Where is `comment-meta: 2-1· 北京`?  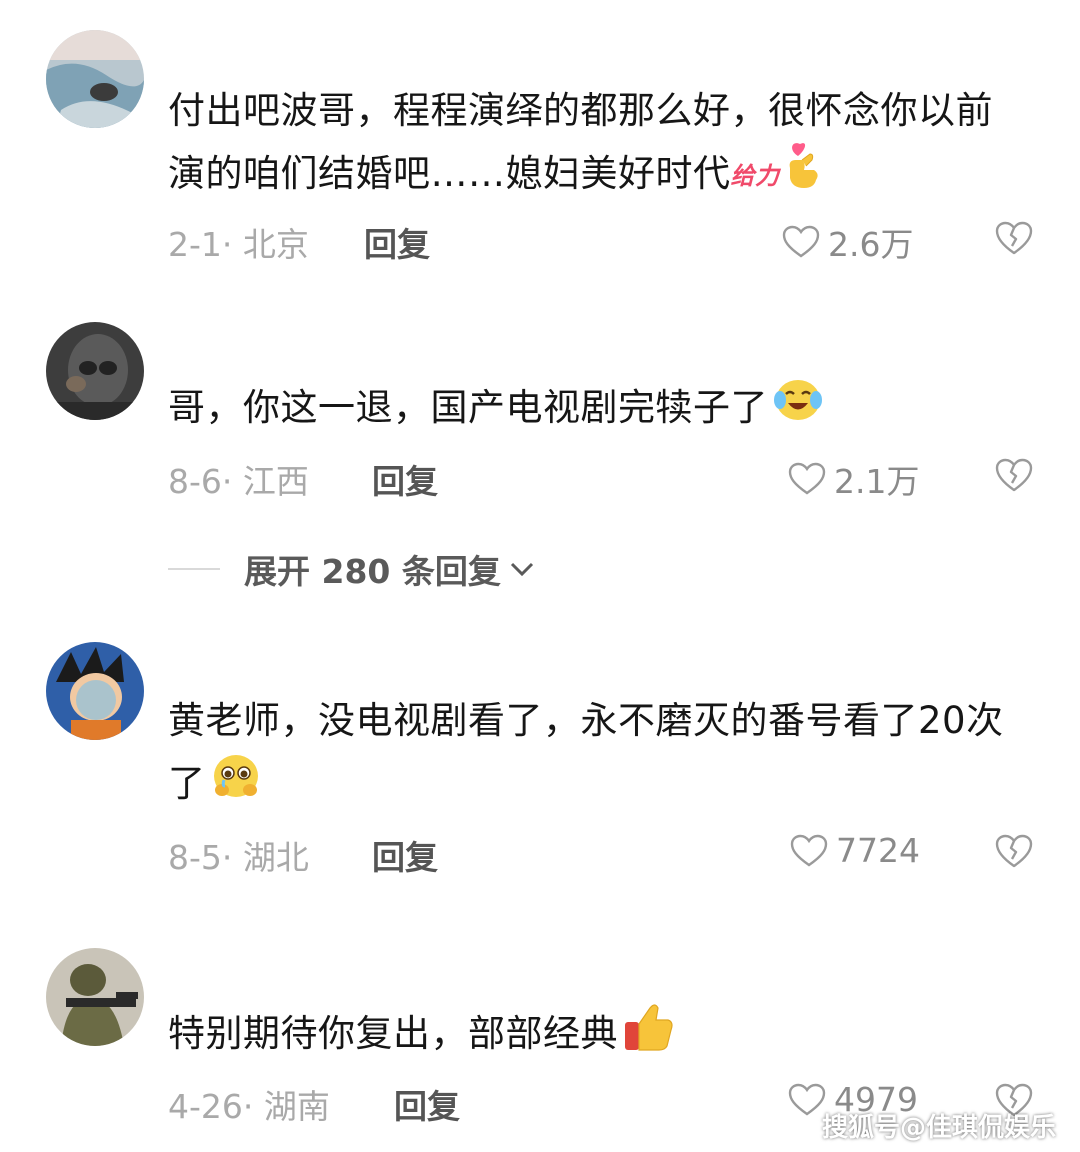
comment-meta: 2-1· 北京 is located at coordinates (238, 244).